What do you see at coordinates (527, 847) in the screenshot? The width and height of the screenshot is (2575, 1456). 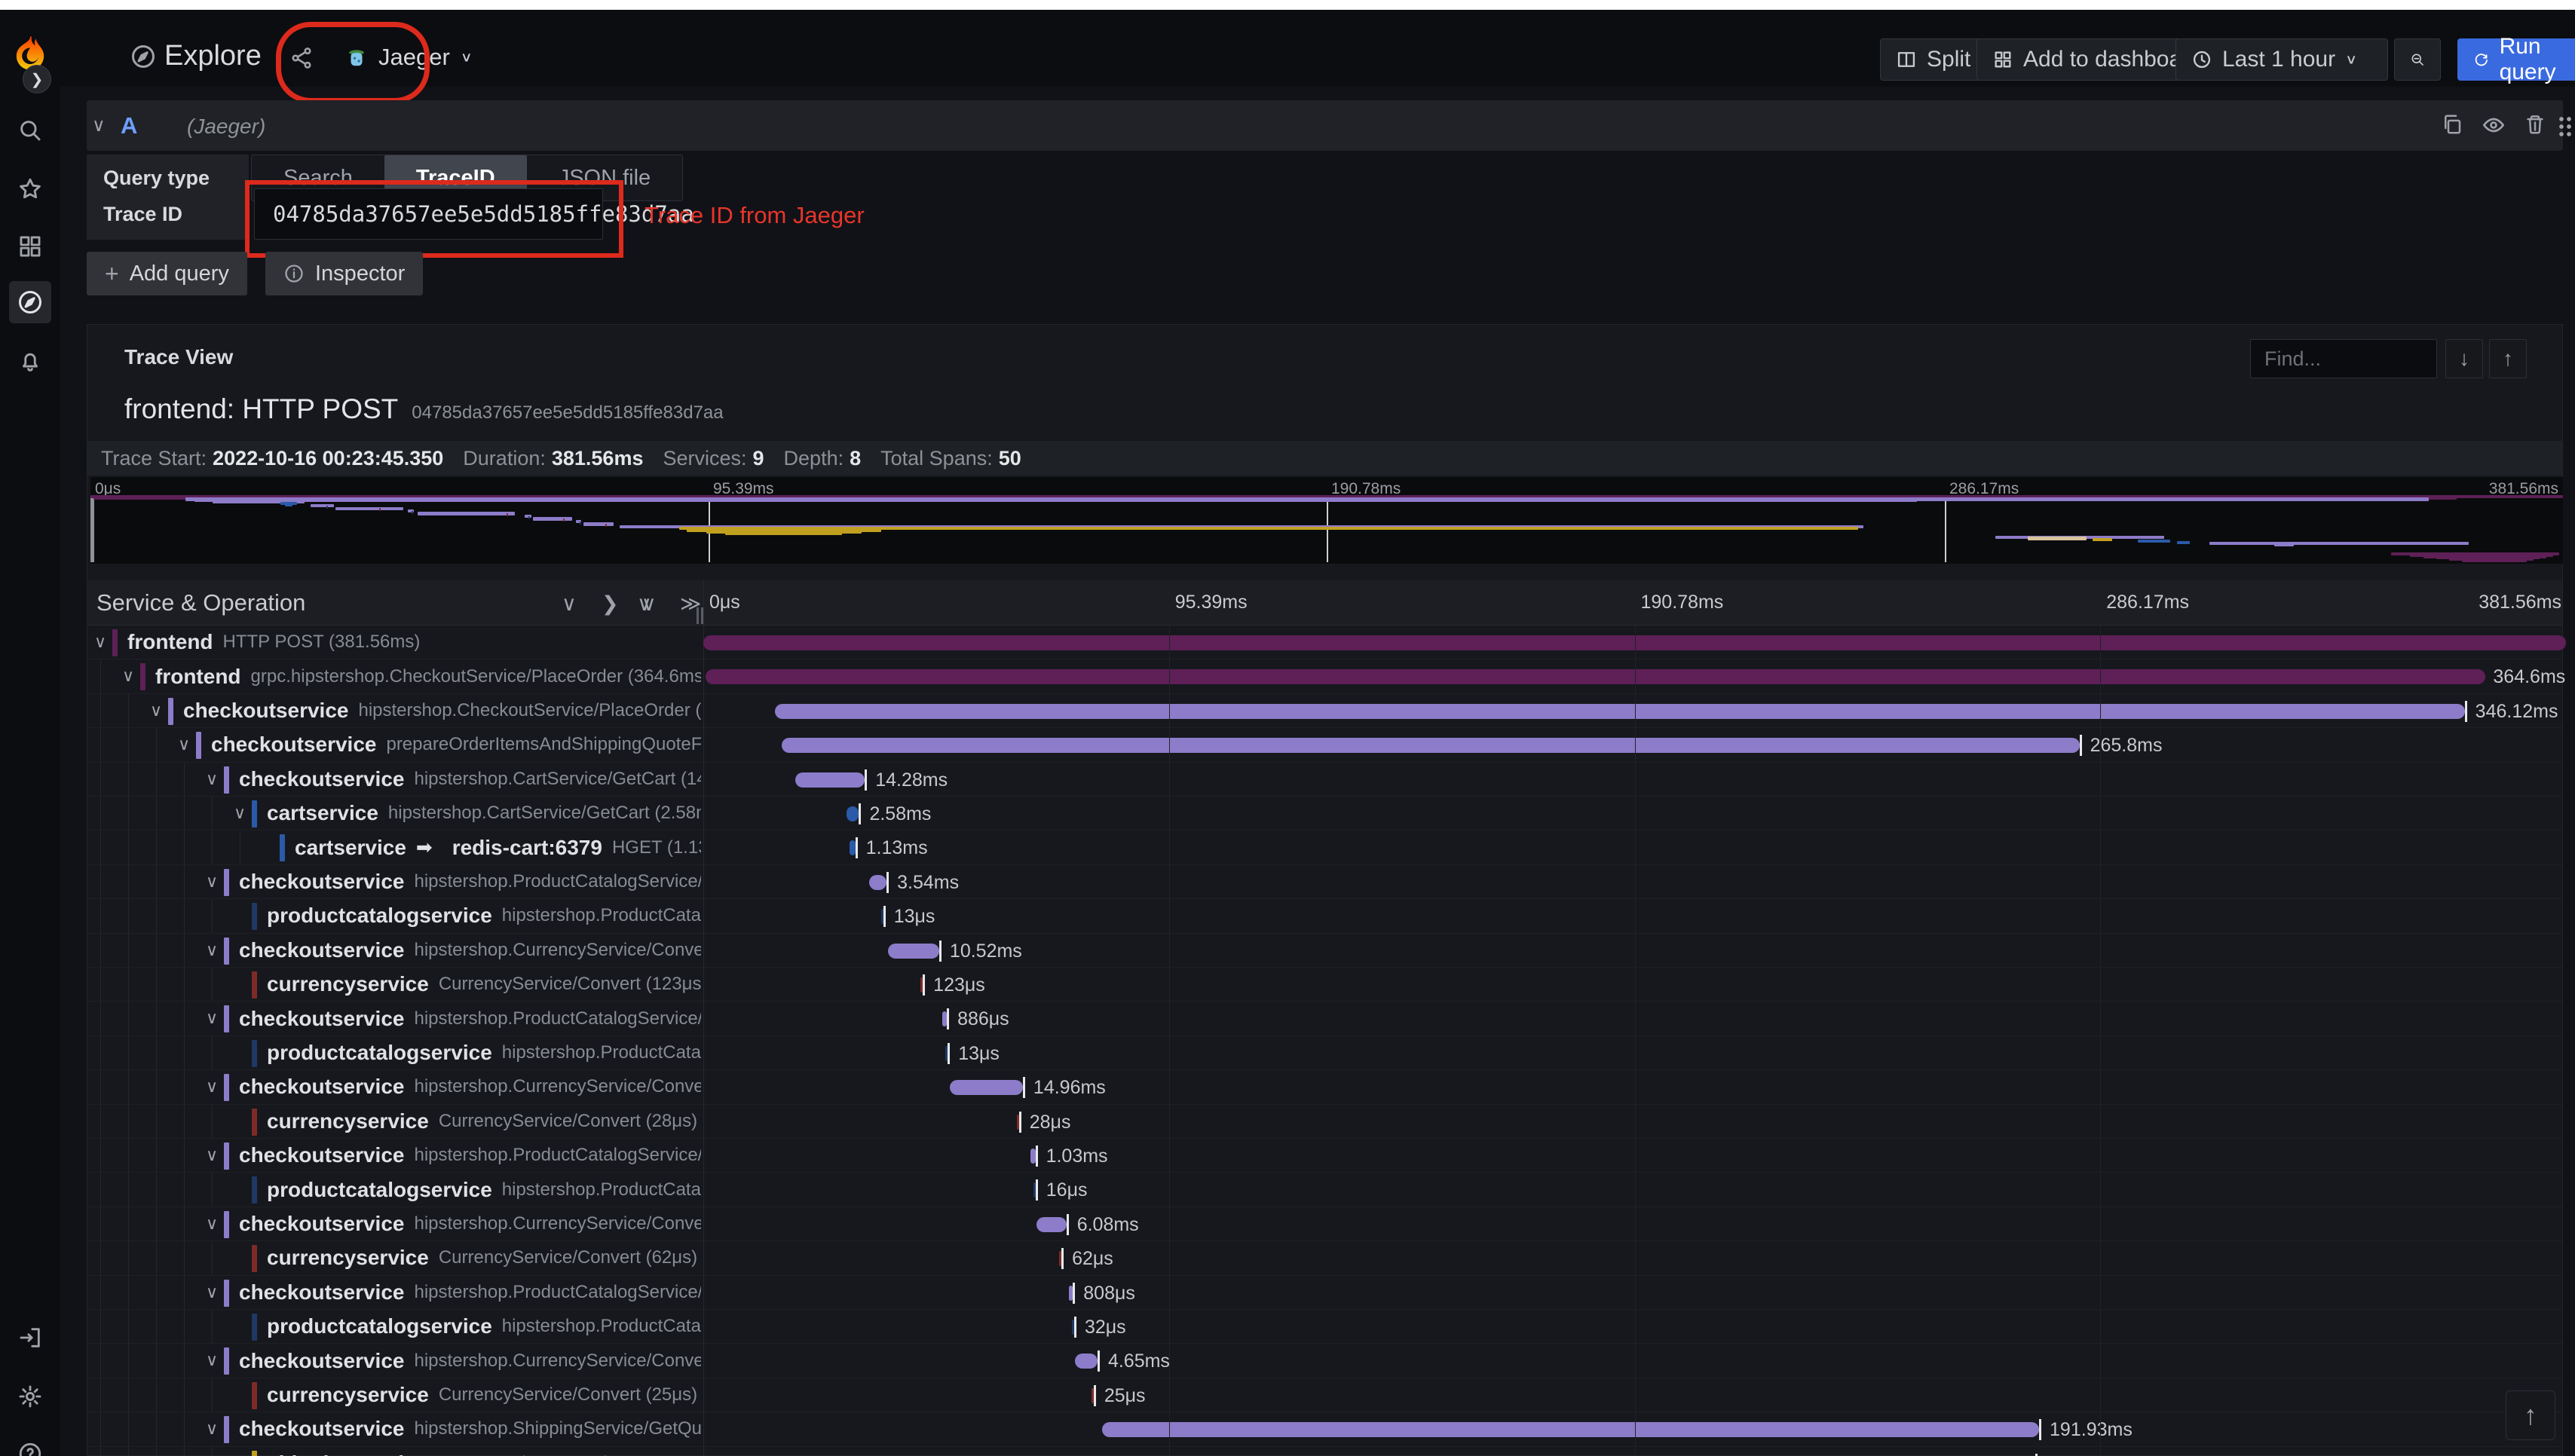 I see `peer-service-name: redis-cart:6379` at bounding box center [527, 847].